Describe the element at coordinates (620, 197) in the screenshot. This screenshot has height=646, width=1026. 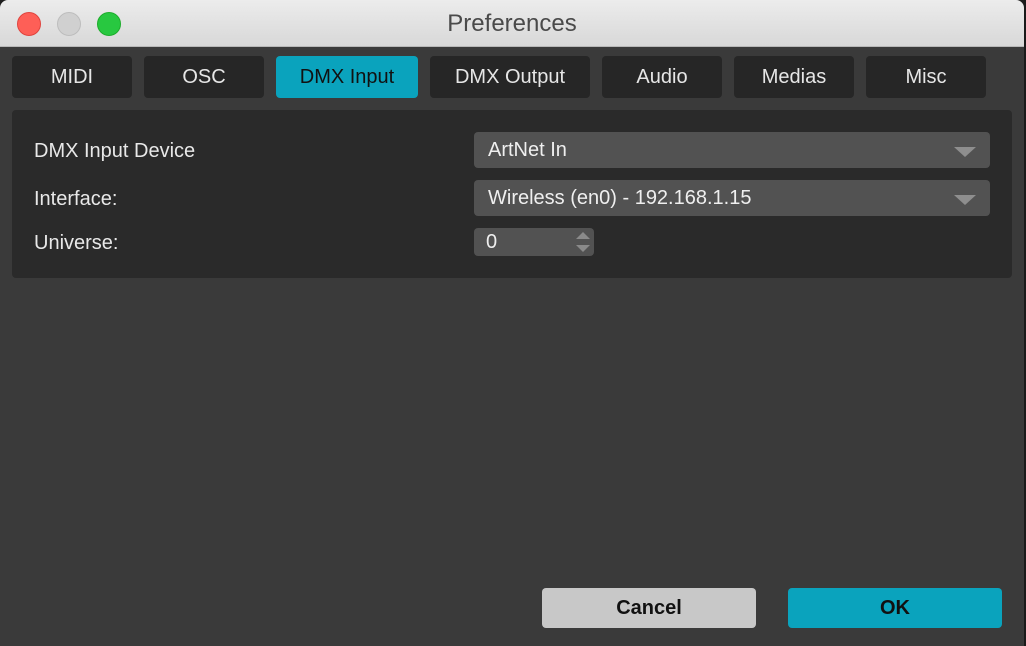
I see `interface-value: Wireless (en0) - 192.168.1.15` at that location.